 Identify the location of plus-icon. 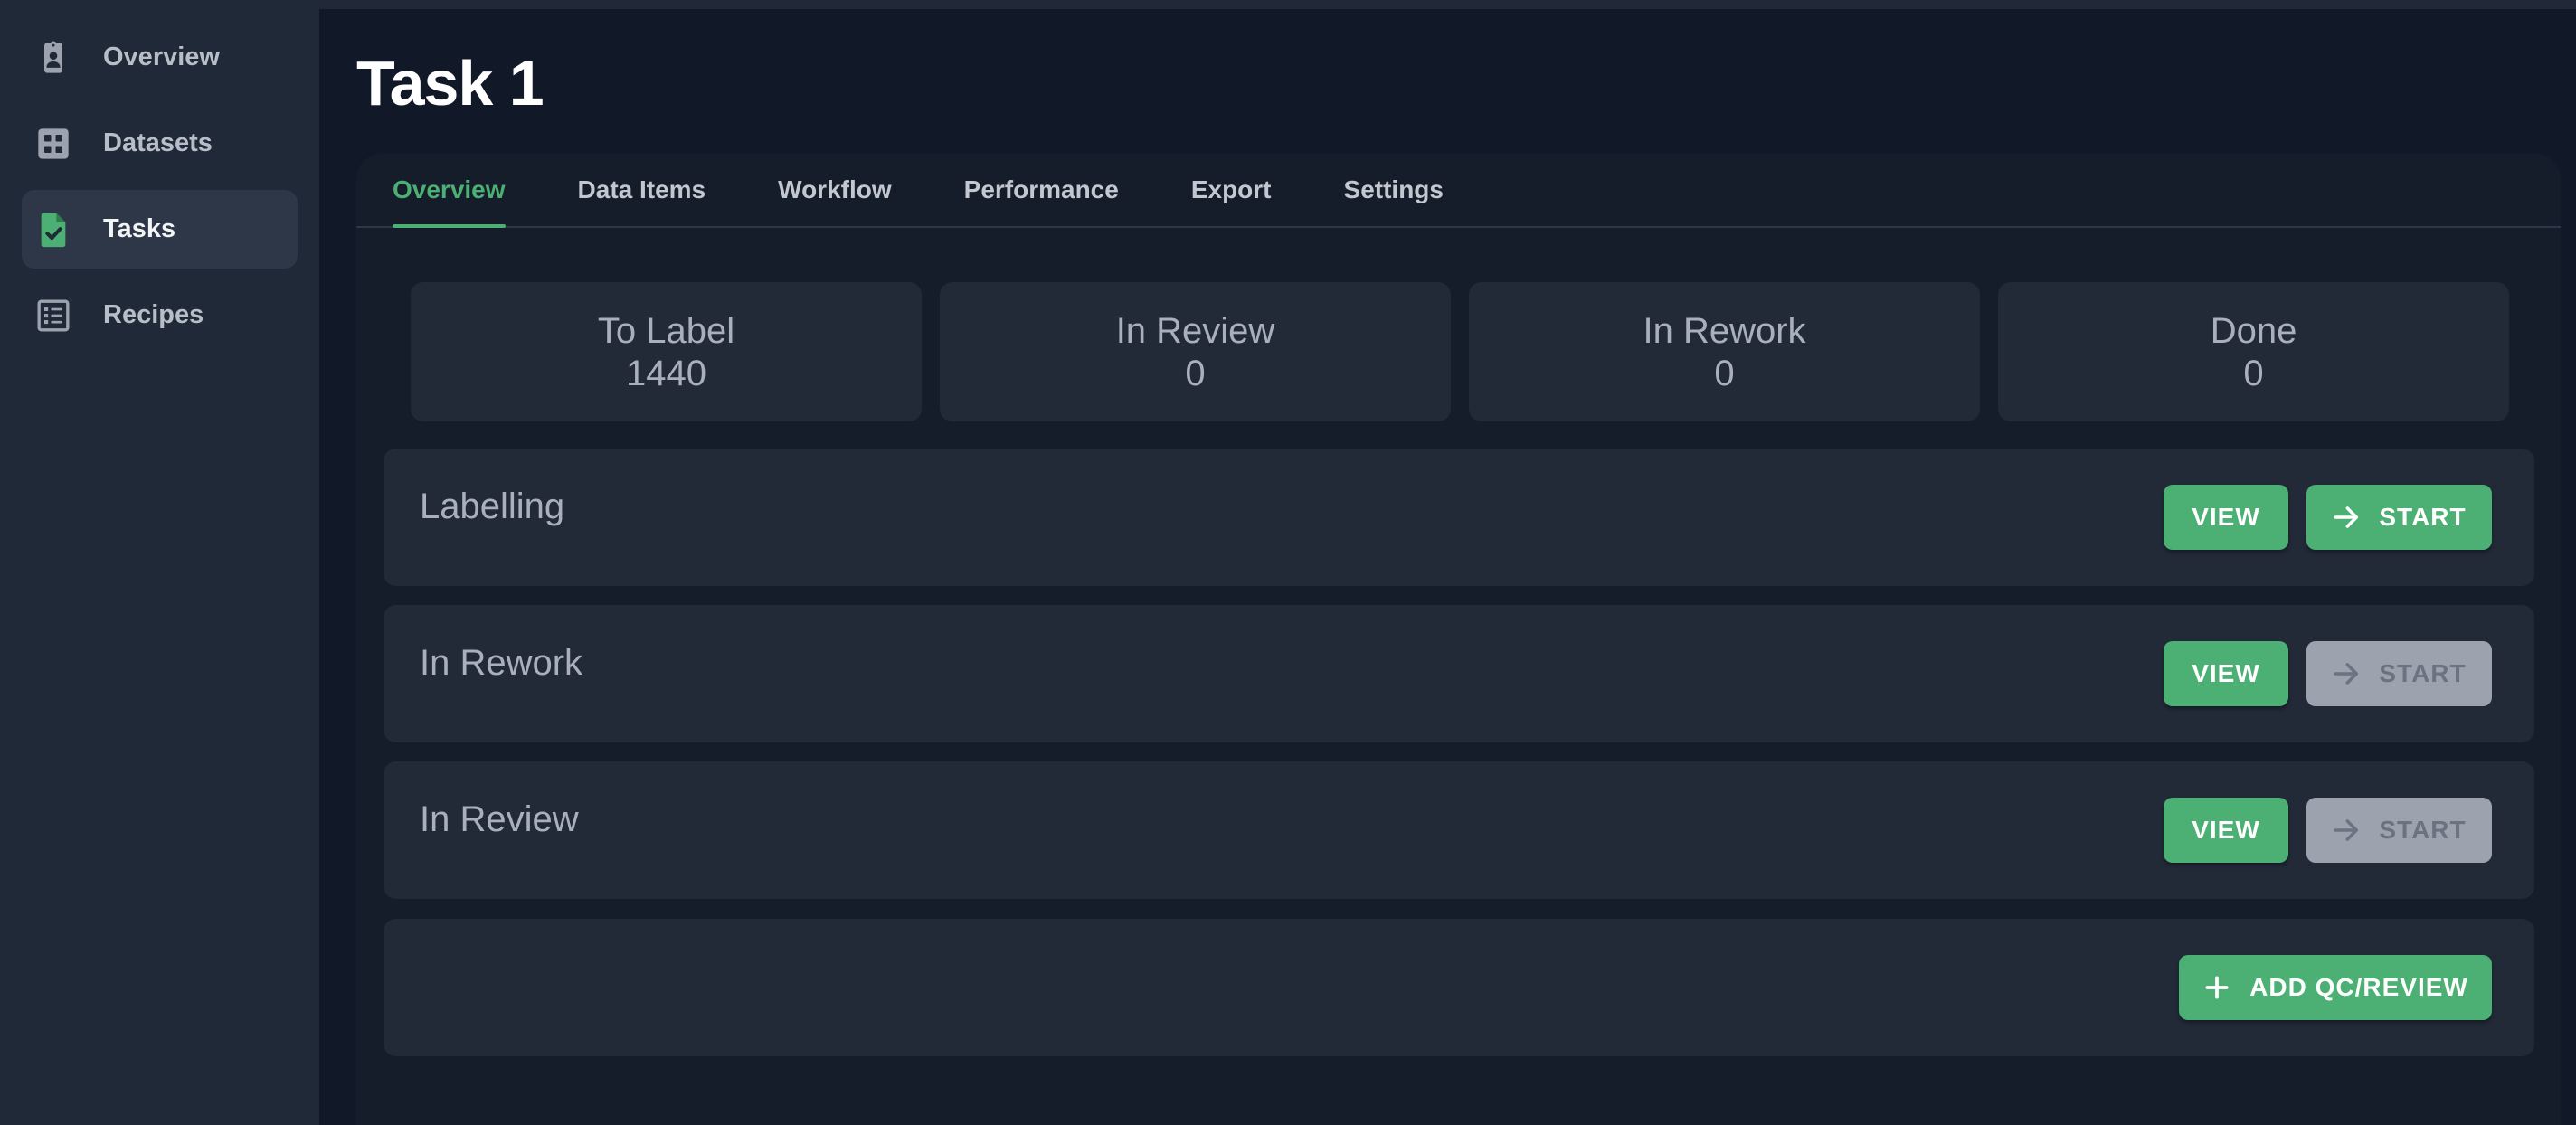
(2217, 987).